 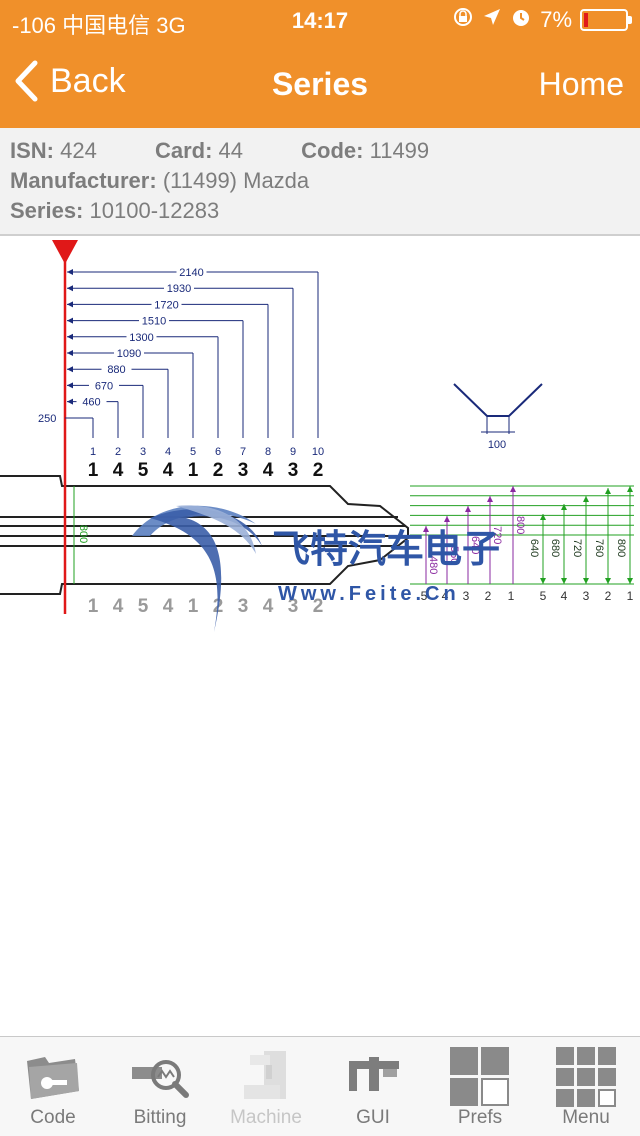 I want to click on spacing-label: 1090, so click(x=129, y=354).